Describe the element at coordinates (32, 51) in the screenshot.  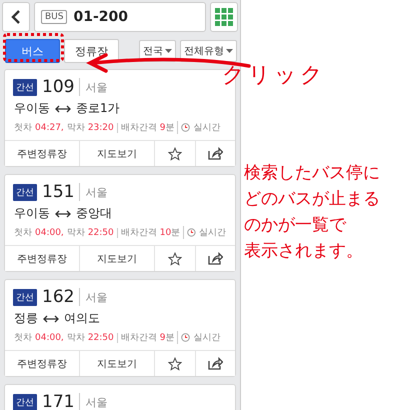
I see `tab: 버스` at that location.